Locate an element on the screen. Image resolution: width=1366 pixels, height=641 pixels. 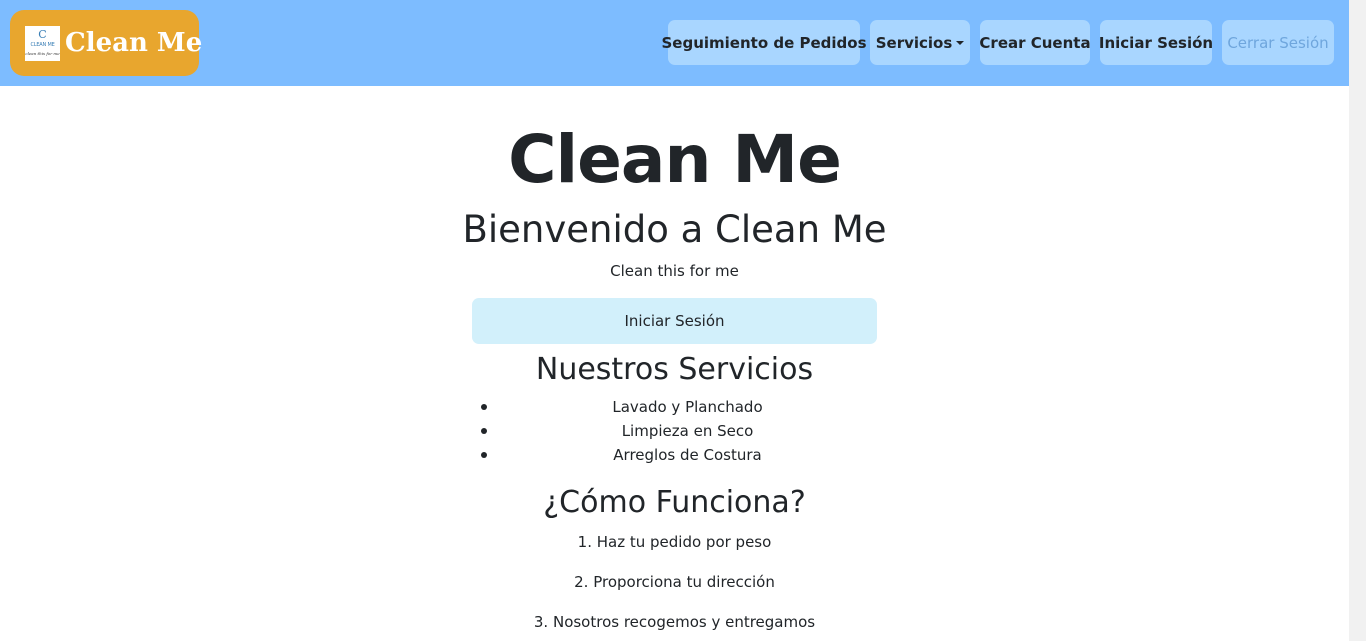
service-label: Lavado y Planchado is located at coordinates (687, 407).